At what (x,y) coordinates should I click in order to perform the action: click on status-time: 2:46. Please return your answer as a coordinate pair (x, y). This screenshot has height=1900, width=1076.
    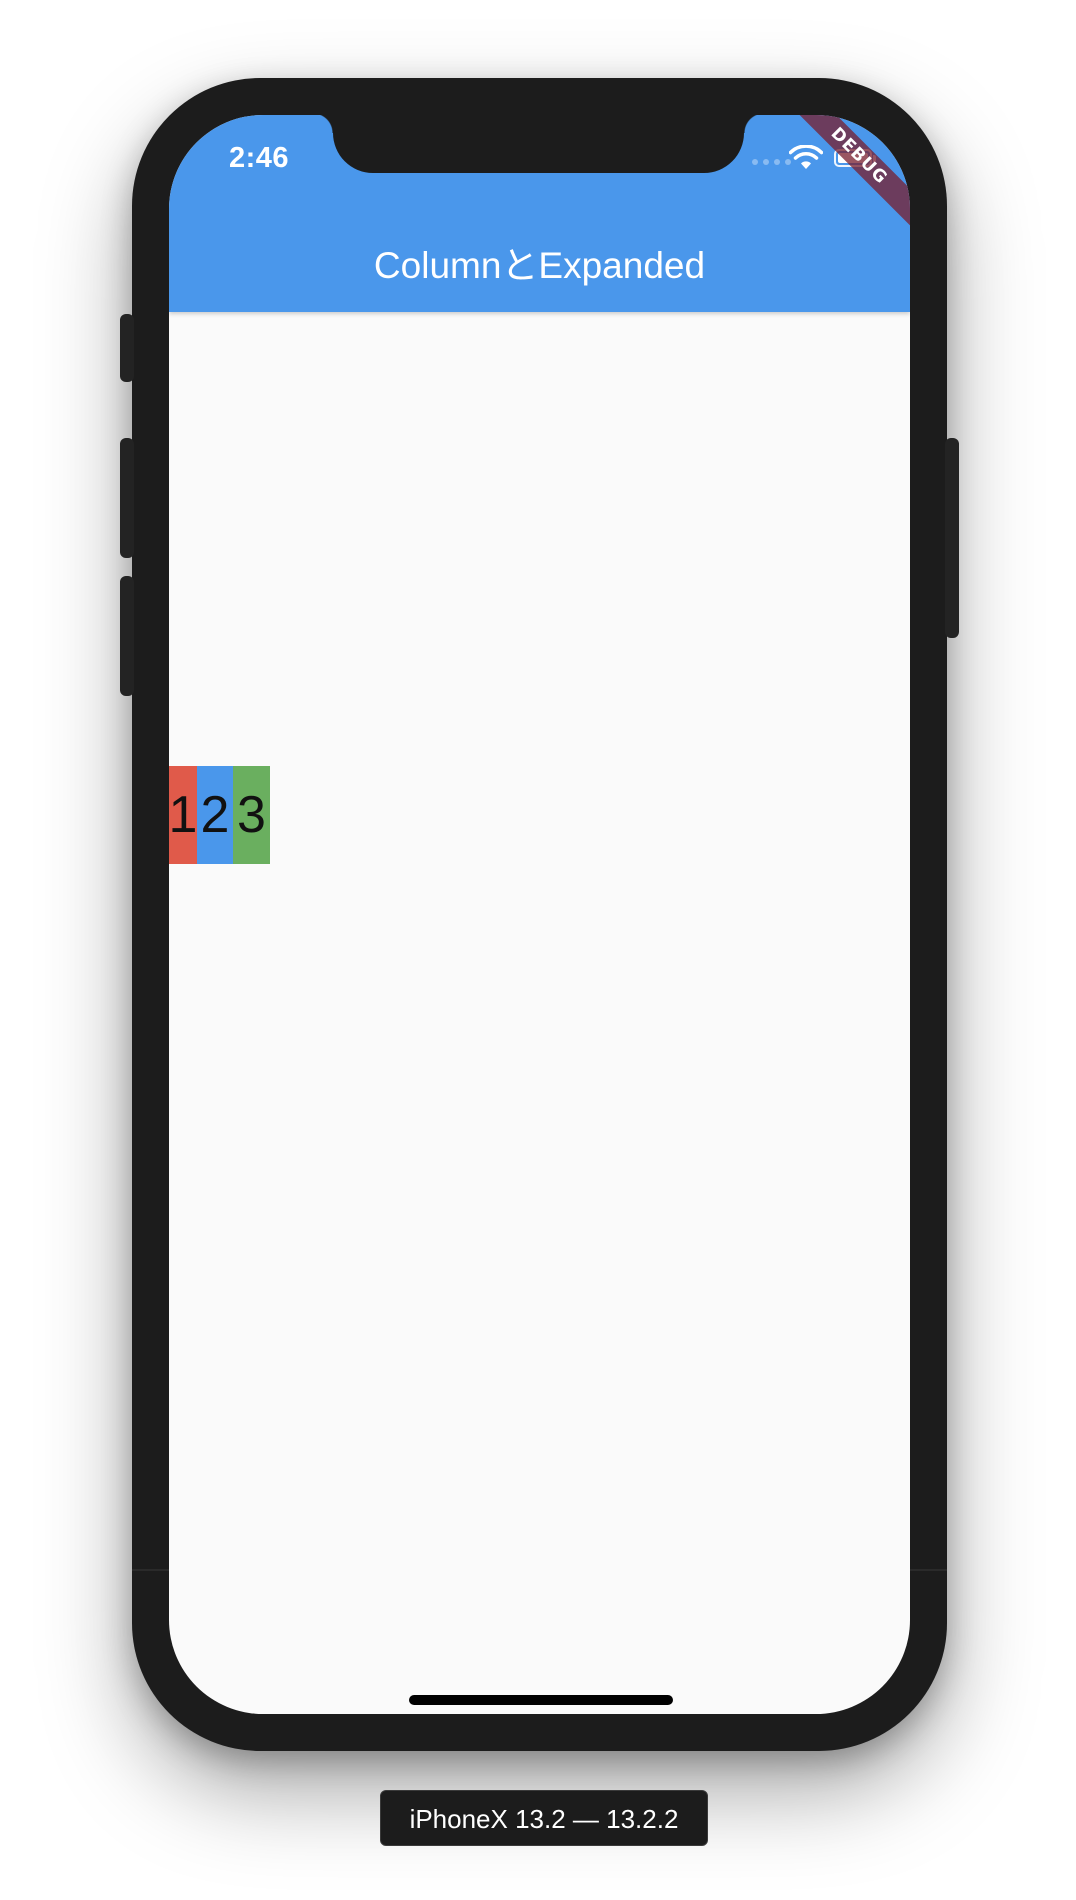
    Looking at the image, I should click on (259, 158).